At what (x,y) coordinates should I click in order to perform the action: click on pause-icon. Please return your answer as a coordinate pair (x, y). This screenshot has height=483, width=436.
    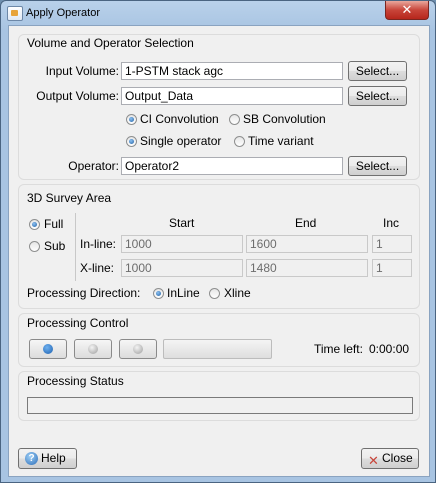
    Looking at the image, I should click on (93, 349).